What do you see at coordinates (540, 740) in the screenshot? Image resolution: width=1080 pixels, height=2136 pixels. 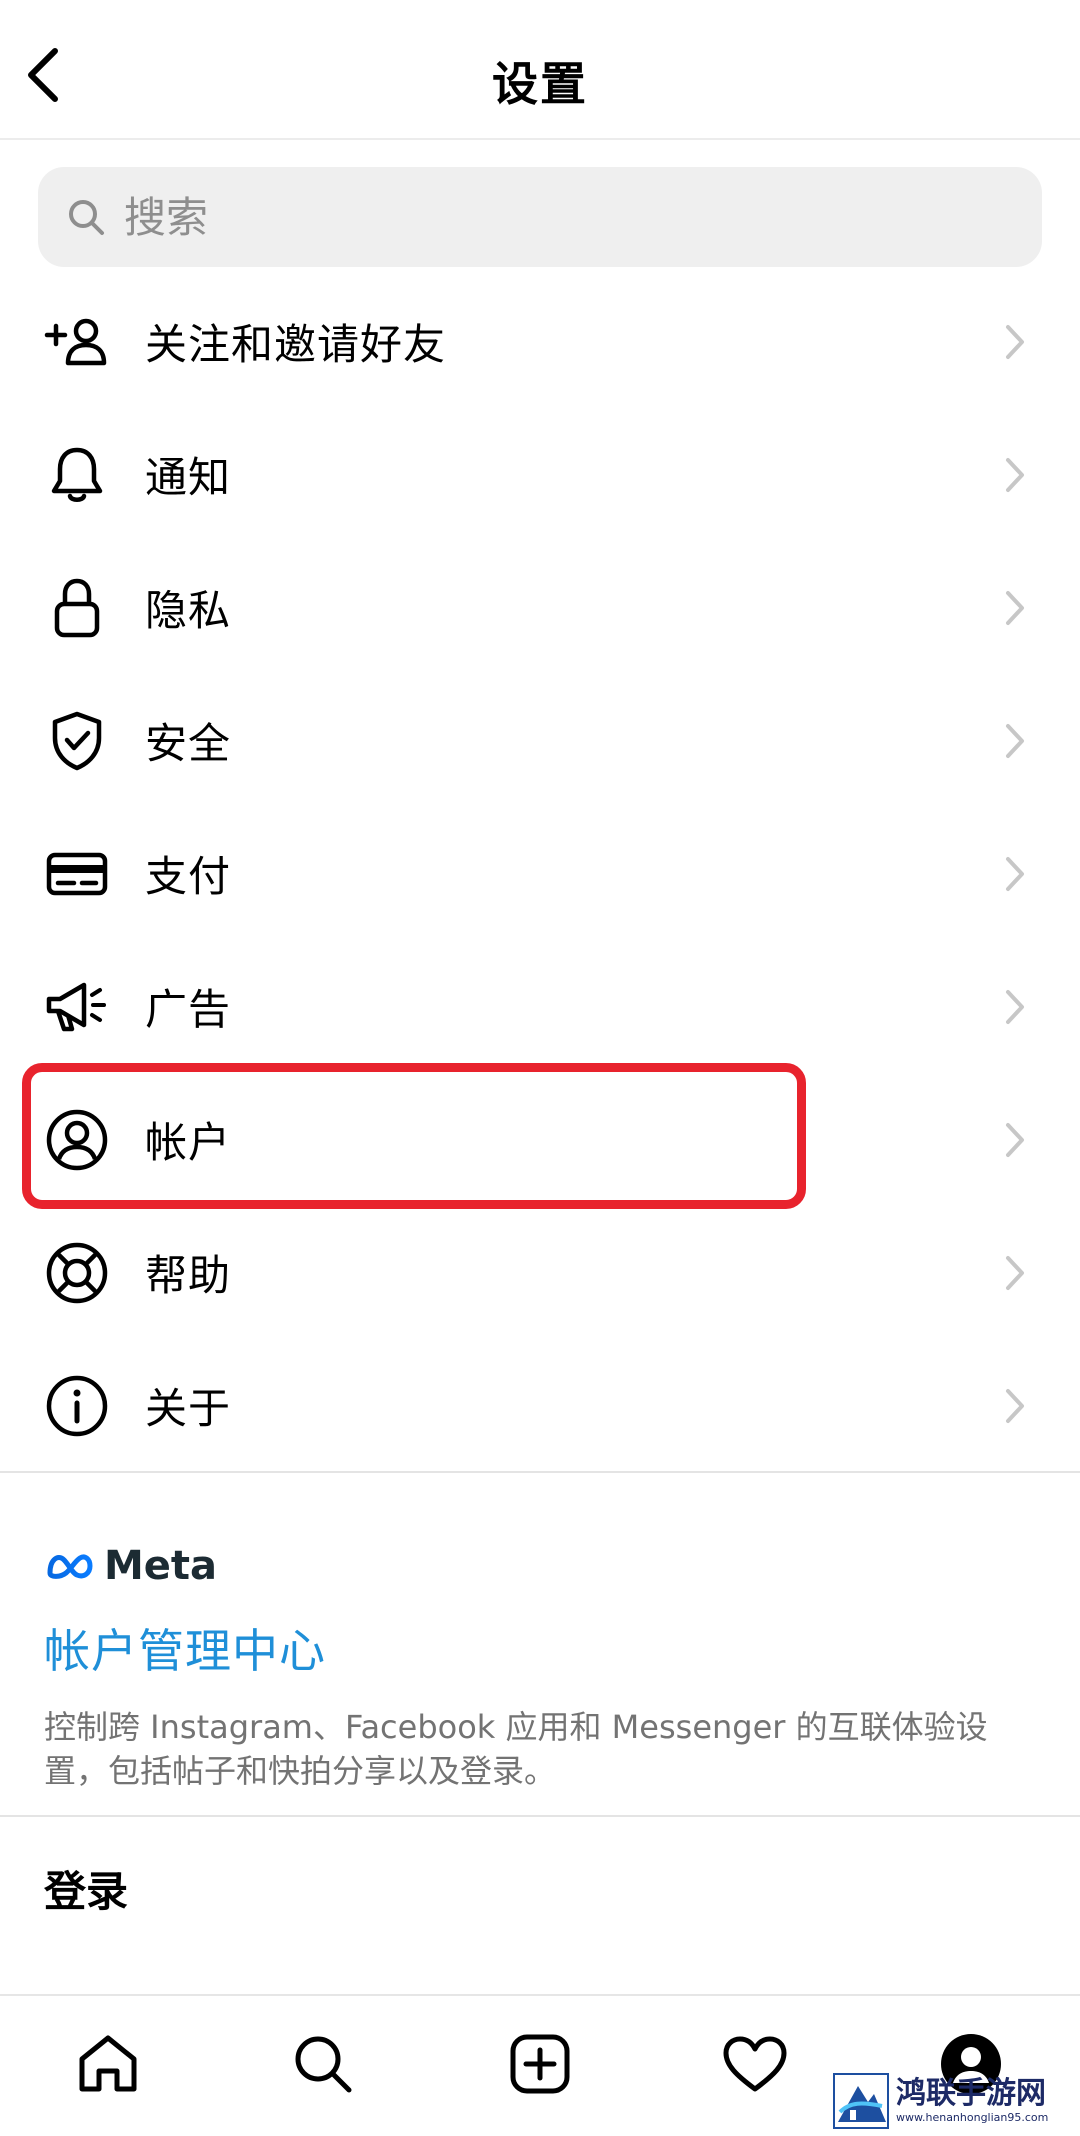 I see `menu-item-security: 安全` at bounding box center [540, 740].